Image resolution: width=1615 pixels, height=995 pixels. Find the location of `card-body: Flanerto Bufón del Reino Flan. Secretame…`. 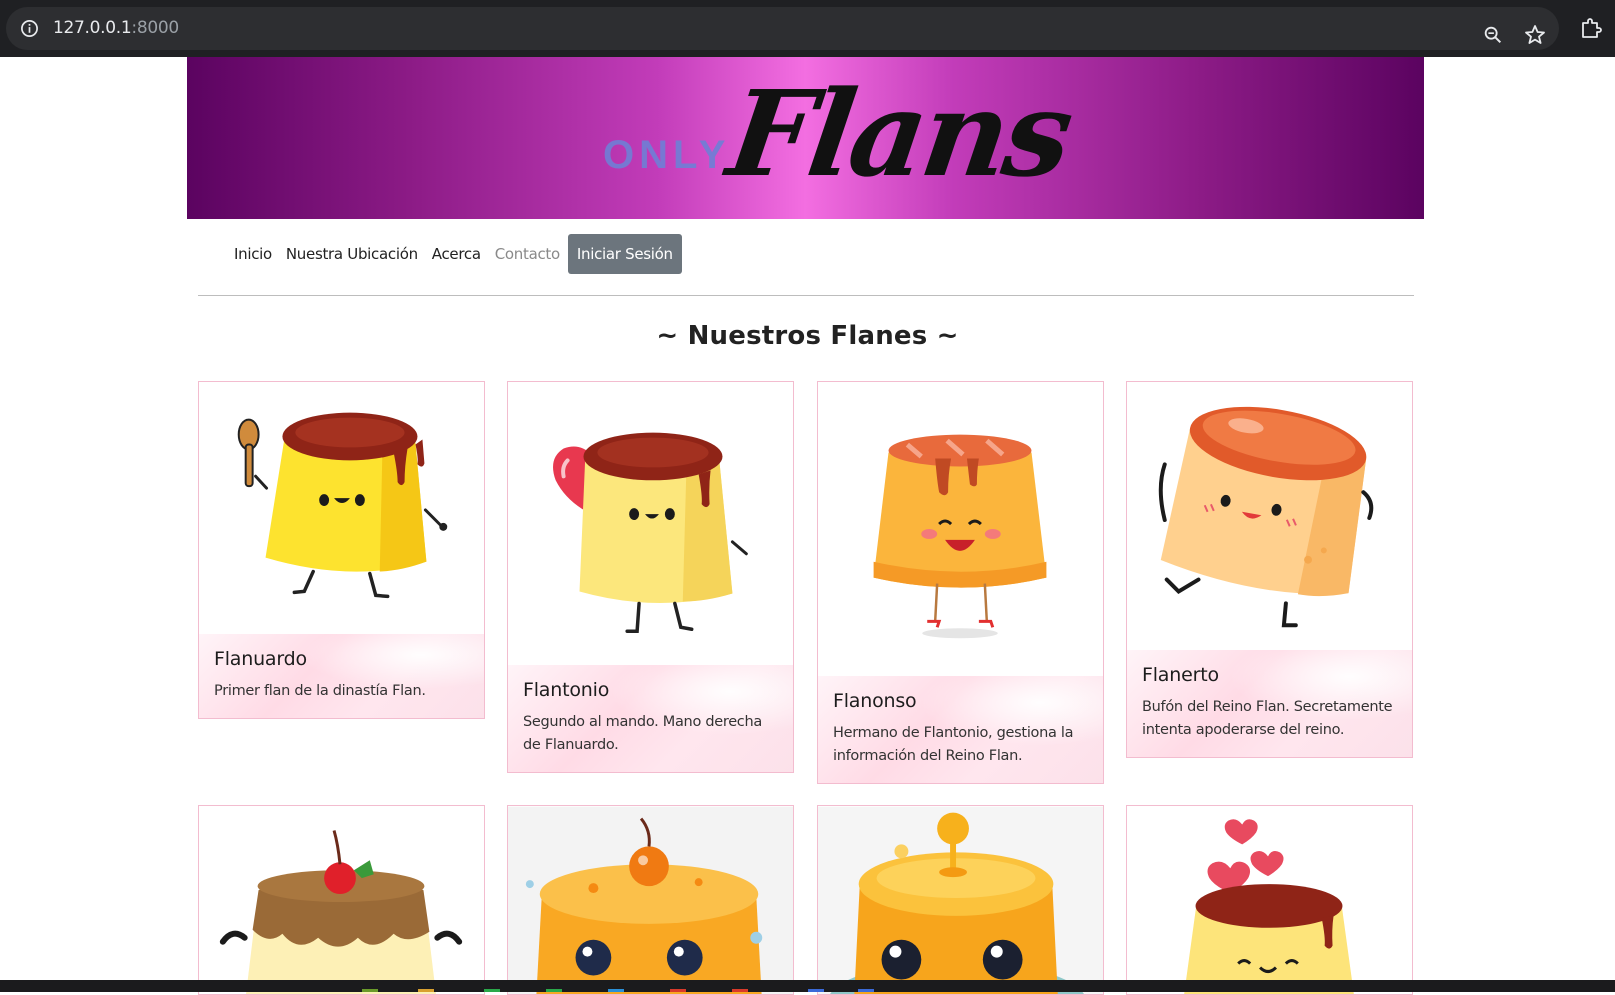

card-body: Flanerto Bufón del Reino Flan. Secretame… is located at coordinates (1269, 703).